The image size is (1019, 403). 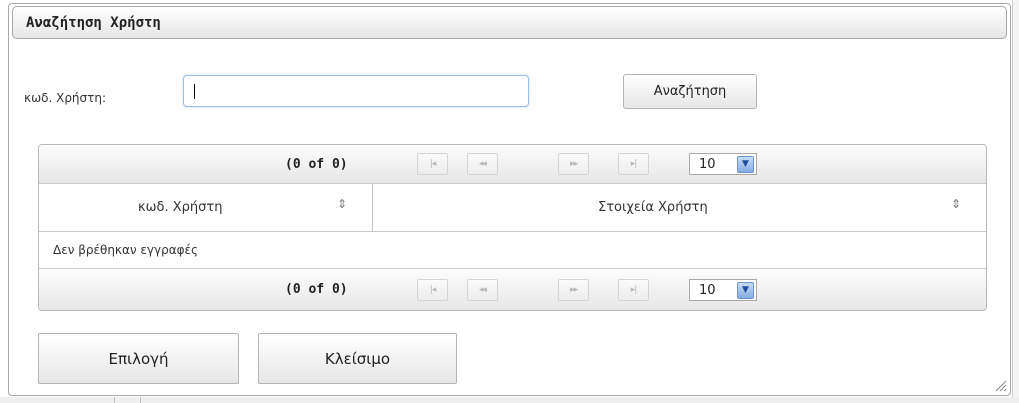 I want to click on background-page-bottom, so click(x=509, y=400).